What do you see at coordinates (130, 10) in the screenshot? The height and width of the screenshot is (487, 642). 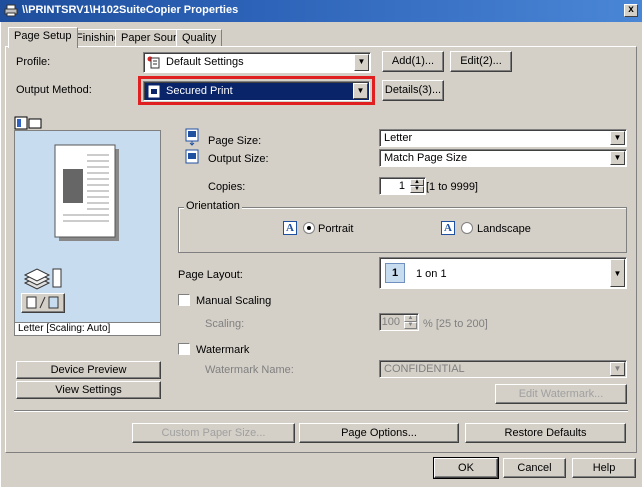 I see `window-title: \\PRINTSRV1\H102SuiteCopier Properties` at bounding box center [130, 10].